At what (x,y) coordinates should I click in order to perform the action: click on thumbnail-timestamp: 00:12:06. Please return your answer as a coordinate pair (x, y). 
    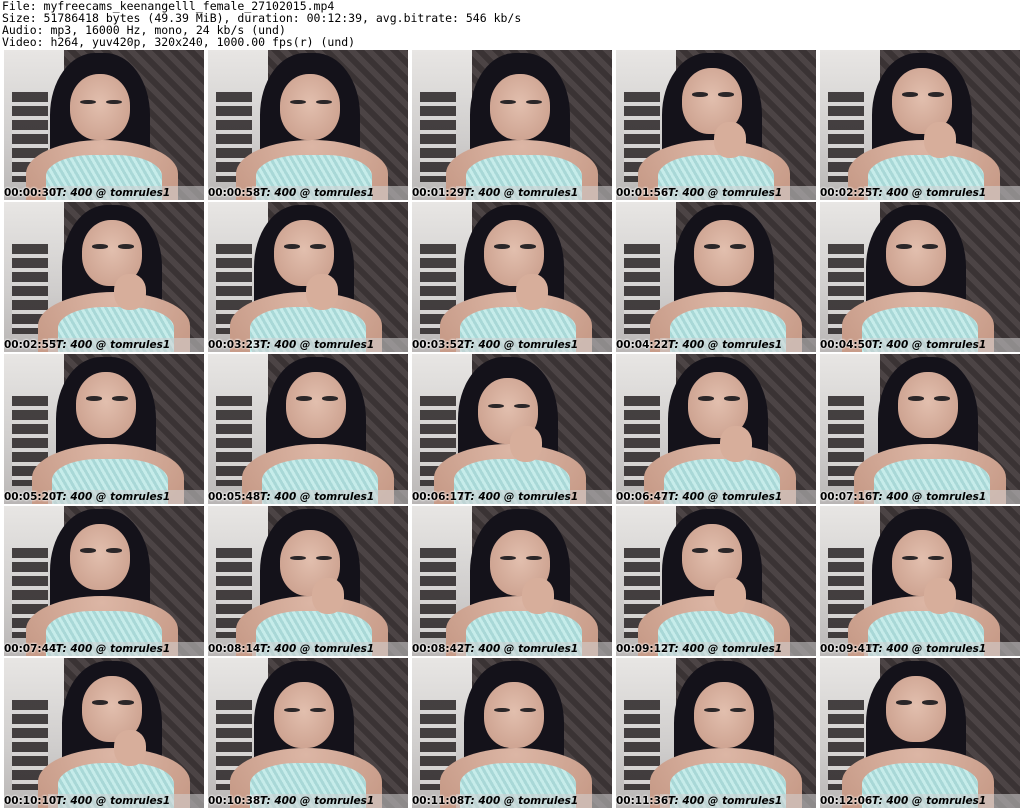
    Looking at the image, I should click on (846, 801).